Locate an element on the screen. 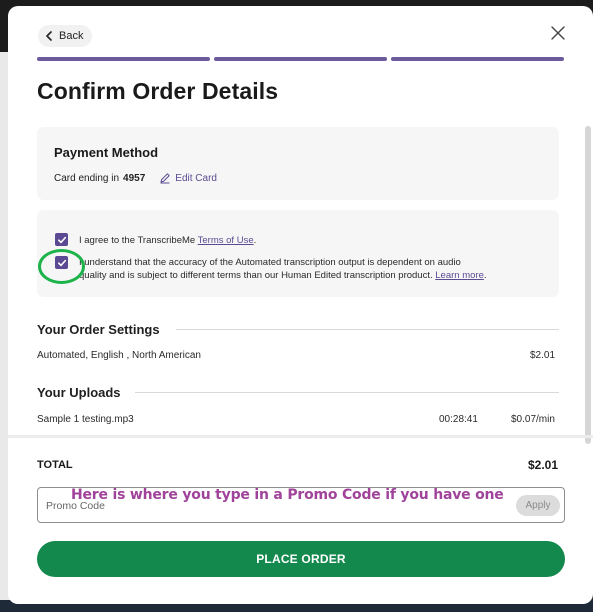 The image size is (593, 612). back-label: Back is located at coordinates (71, 36).